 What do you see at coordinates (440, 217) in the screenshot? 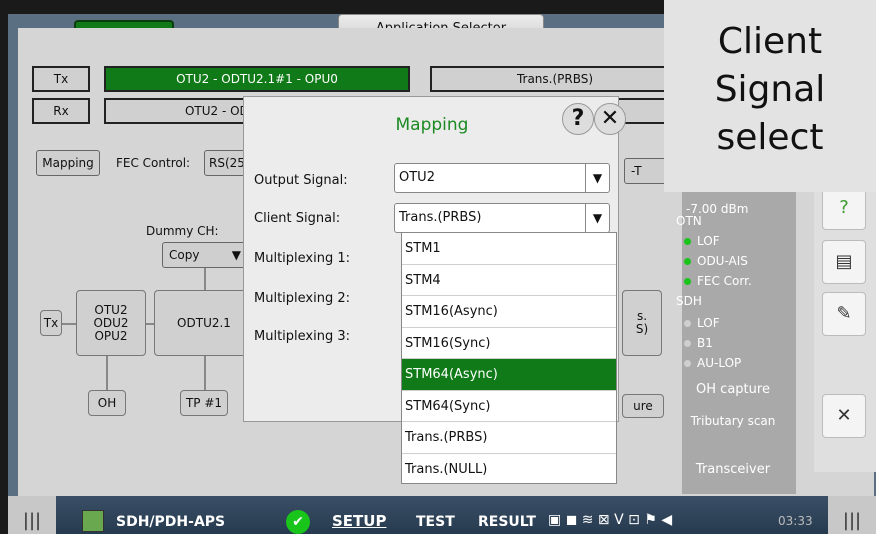
I see `client-signal-value: Trans.(PRBS)` at bounding box center [440, 217].